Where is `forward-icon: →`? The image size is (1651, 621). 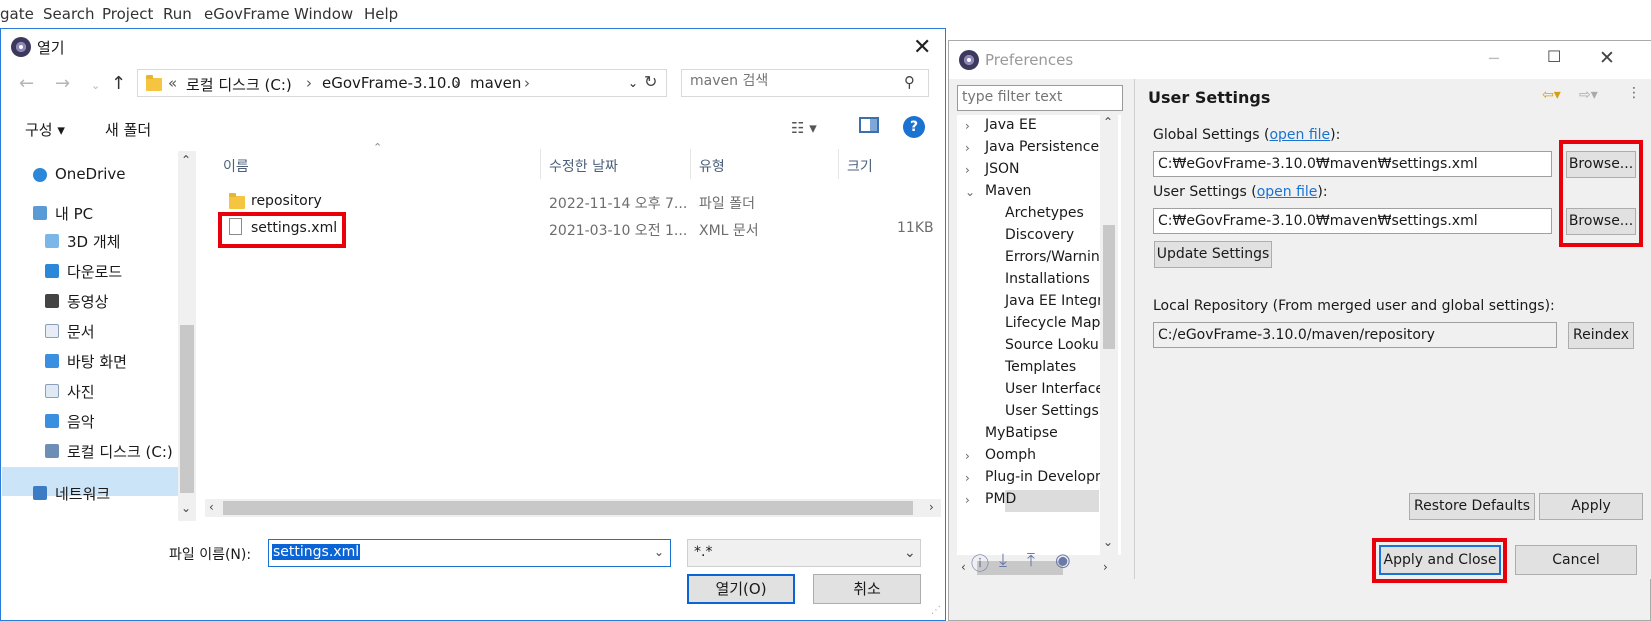 forward-icon: → is located at coordinates (62, 83).